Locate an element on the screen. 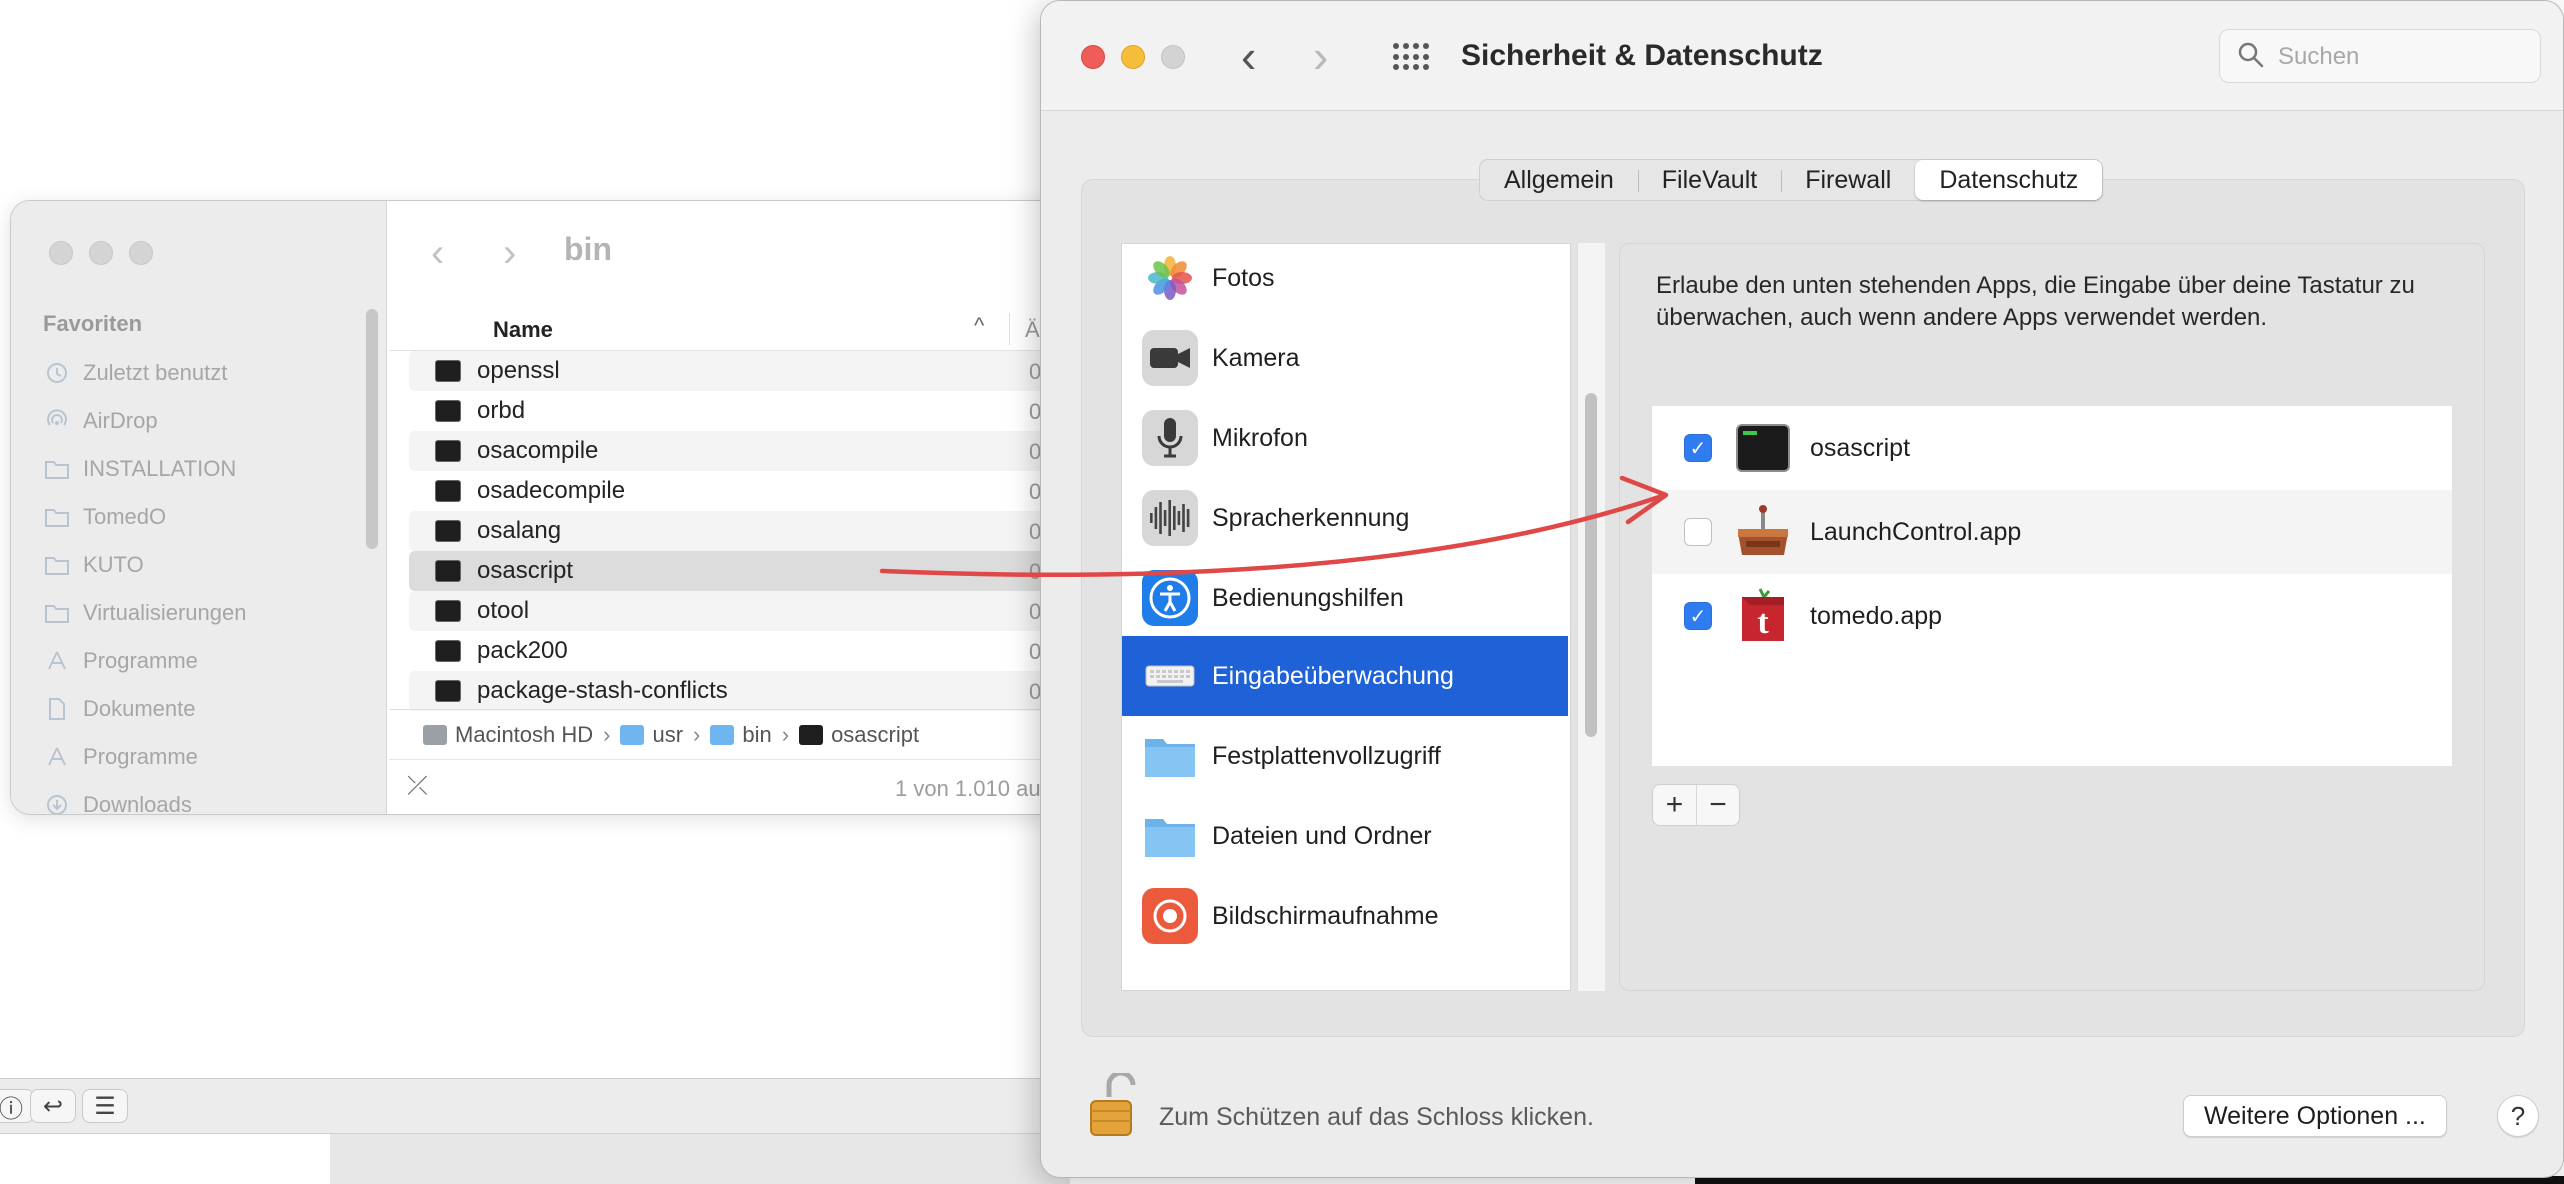 This screenshot has height=1184, width=2564. file-name: orbd is located at coordinates (501, 410).